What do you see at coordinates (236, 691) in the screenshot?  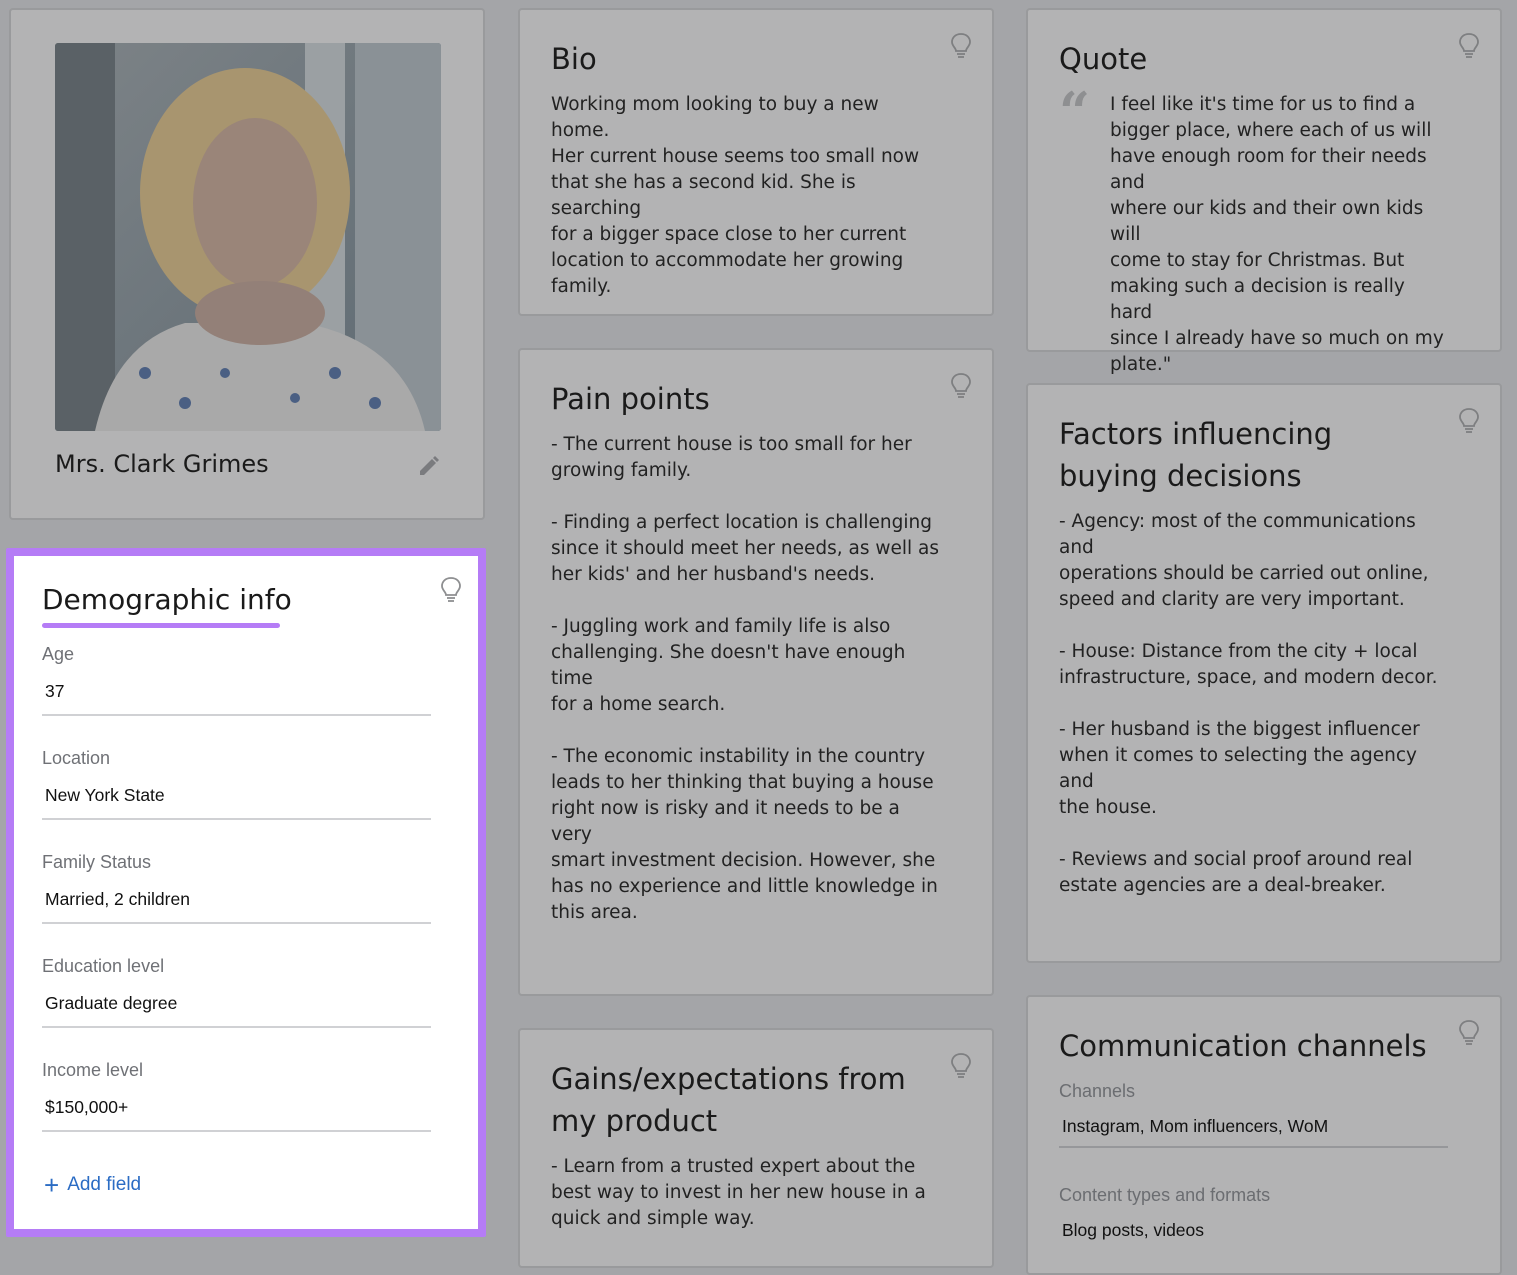 I see `field-value: 37` at bounding box center [236, 691].